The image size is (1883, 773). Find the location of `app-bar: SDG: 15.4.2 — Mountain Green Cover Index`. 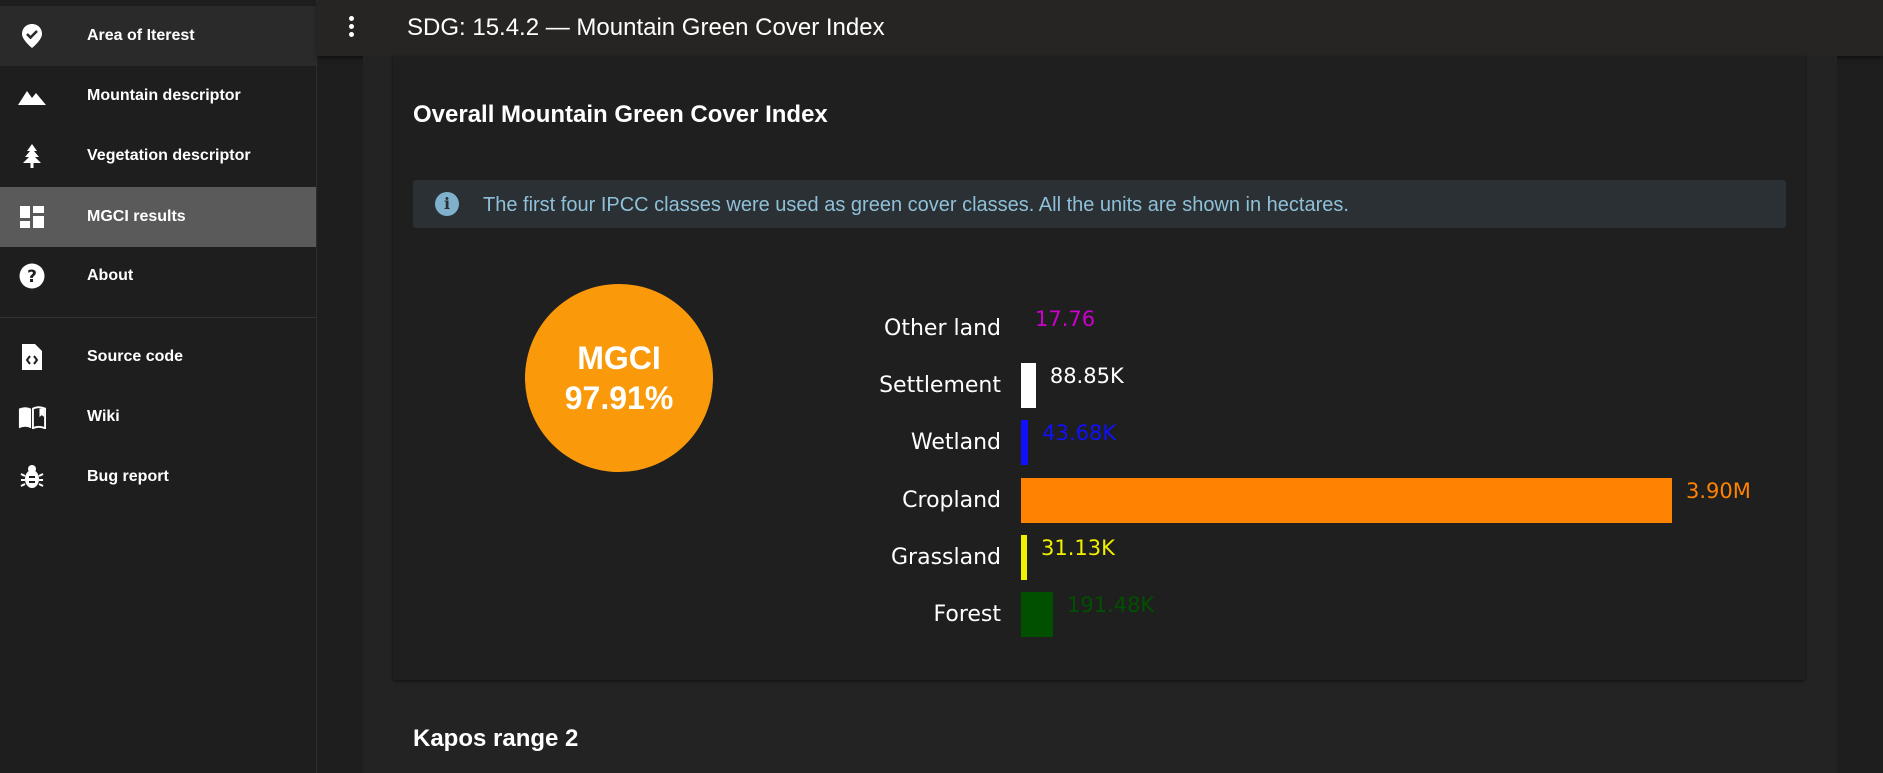

app-bar: SDG: 15.4.2 — Mountain Green Cover Index is located at coordinates (1100, 28).